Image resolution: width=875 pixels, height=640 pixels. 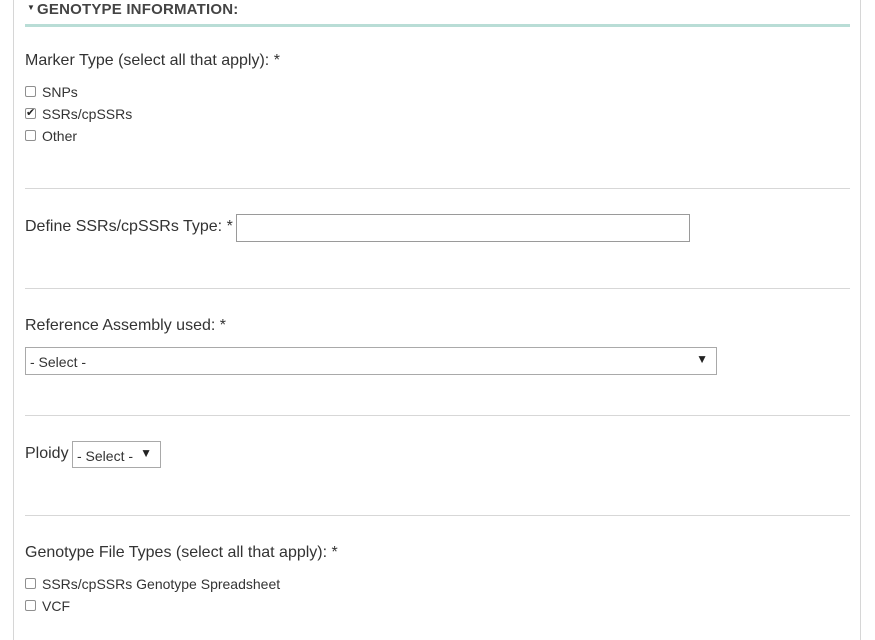 I want to click on snps-checkbox, so click(x=30, y=91).